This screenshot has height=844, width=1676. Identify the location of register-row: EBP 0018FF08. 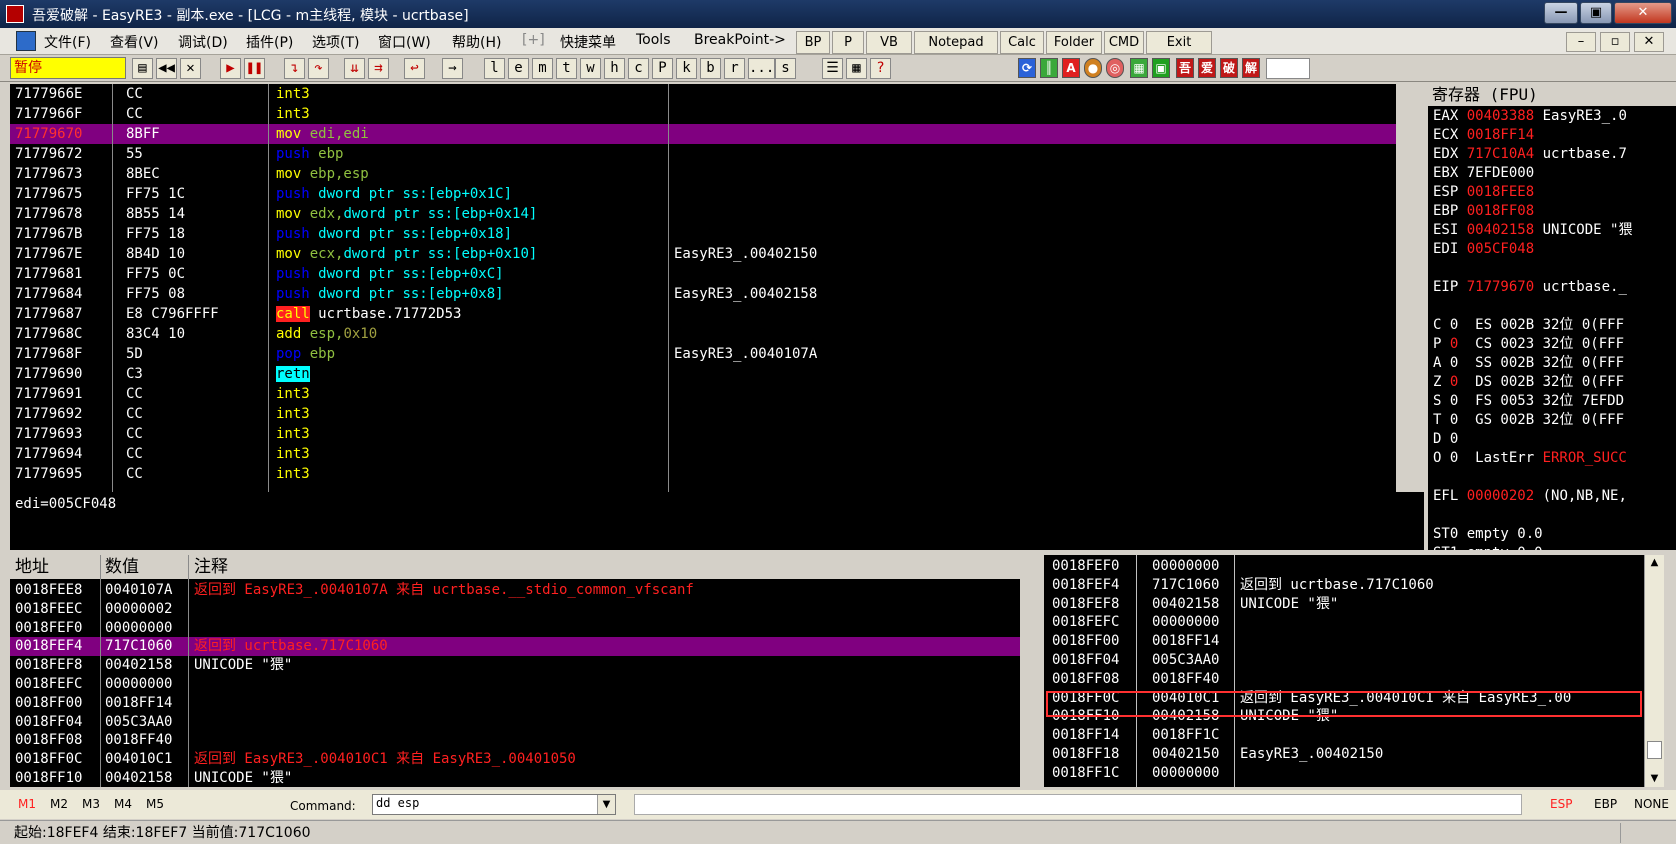
(1483, 211).